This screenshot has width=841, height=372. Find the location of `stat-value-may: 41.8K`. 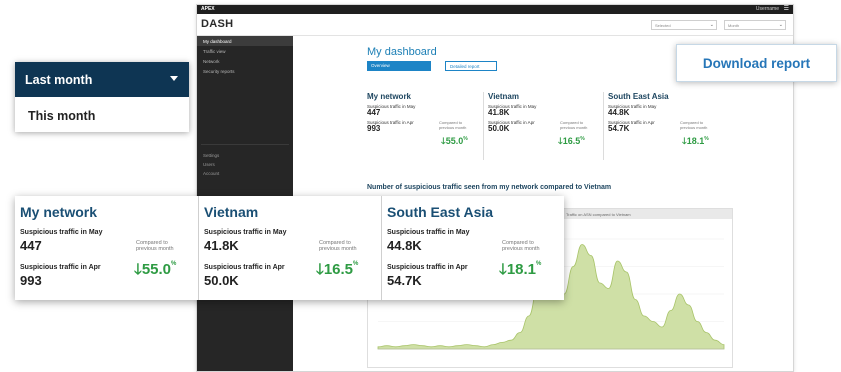

stat-value-may: 41.8K is located at coordinates (221, 245).